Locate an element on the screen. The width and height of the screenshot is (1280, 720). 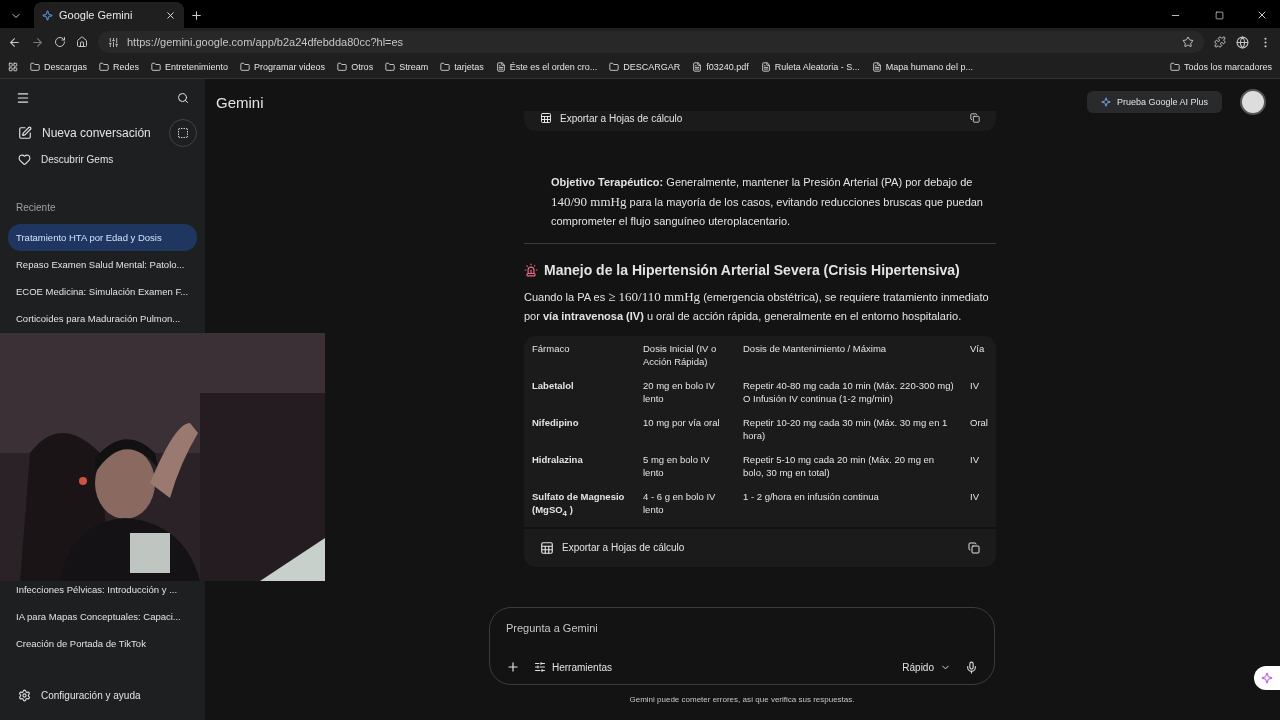
intro-paragraph: Cuando la PA es ≥ 160/110 mmHg (emergencia obstétrica), se requiere tratamiento inmediato por vía intravenosa (IV) u oral de acción rápida, generalmente en el entorno hospitalario. is located at coordinates (757, 306).